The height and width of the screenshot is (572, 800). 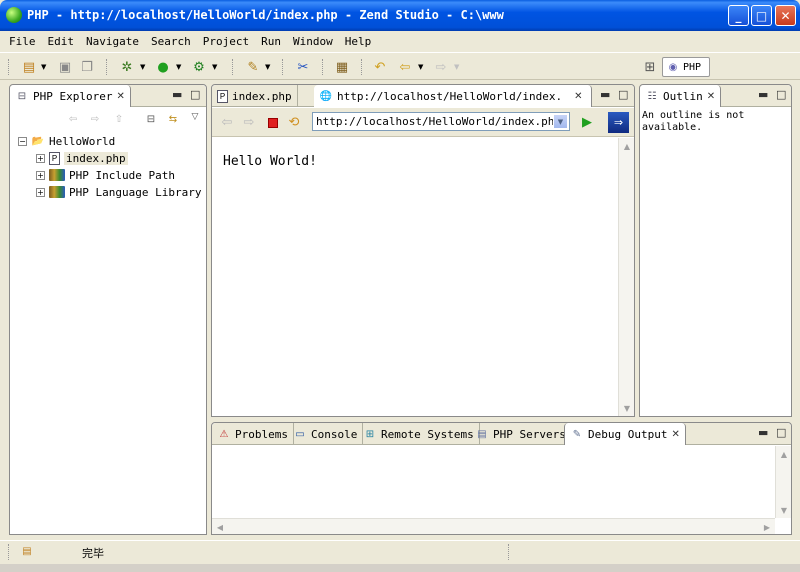 What do you see at coordinates (673, 67) in the screenshot?
I see `php-perspective-icon: ◉` at bounding box center [673, 67].